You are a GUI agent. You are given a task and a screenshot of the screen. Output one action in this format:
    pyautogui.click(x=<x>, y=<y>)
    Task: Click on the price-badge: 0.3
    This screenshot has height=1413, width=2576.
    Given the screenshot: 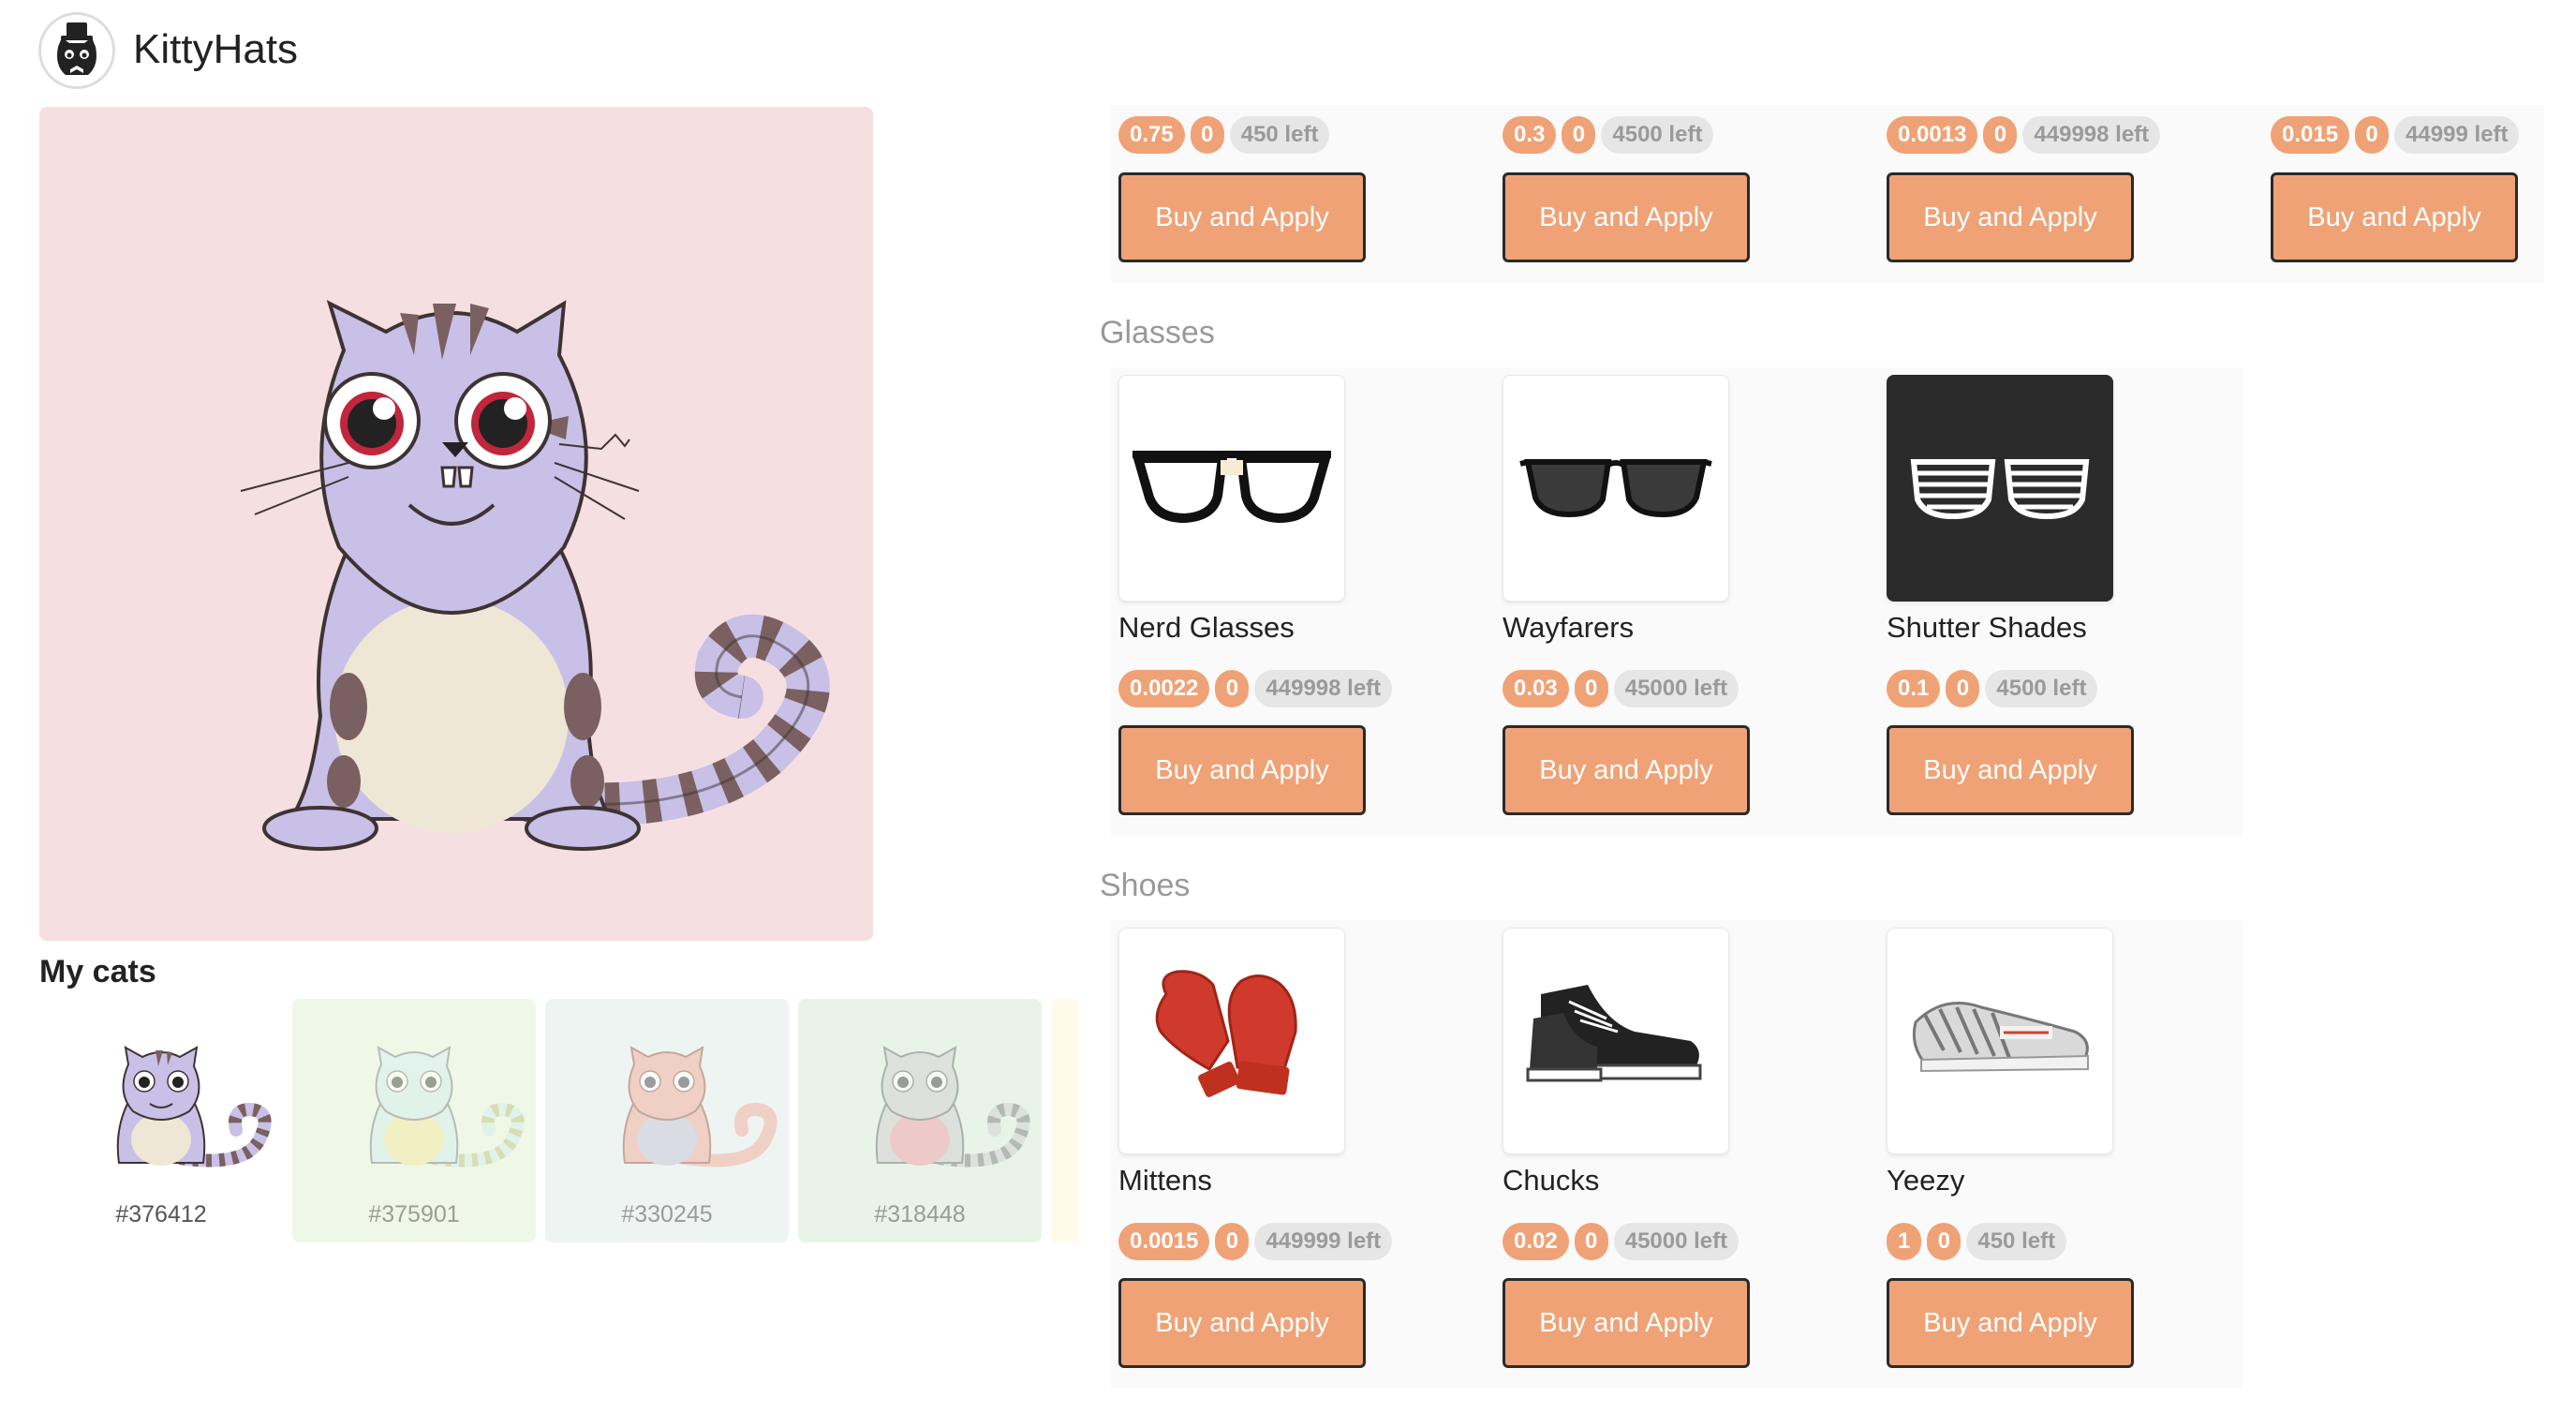 What is the action you would take?
    pyautogui.click(x=1530, y=135)
    